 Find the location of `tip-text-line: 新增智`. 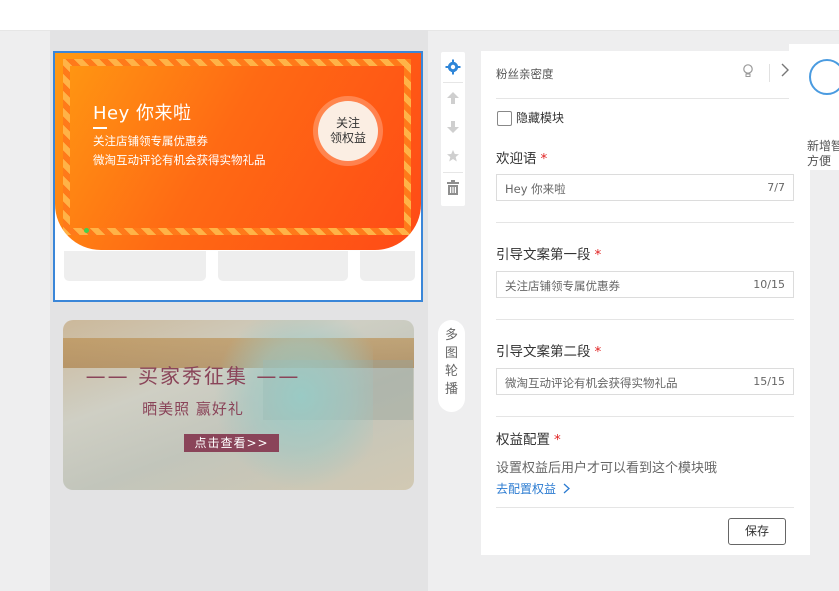

tip-text-line: 新增智 is located at coordinates (823, 146).